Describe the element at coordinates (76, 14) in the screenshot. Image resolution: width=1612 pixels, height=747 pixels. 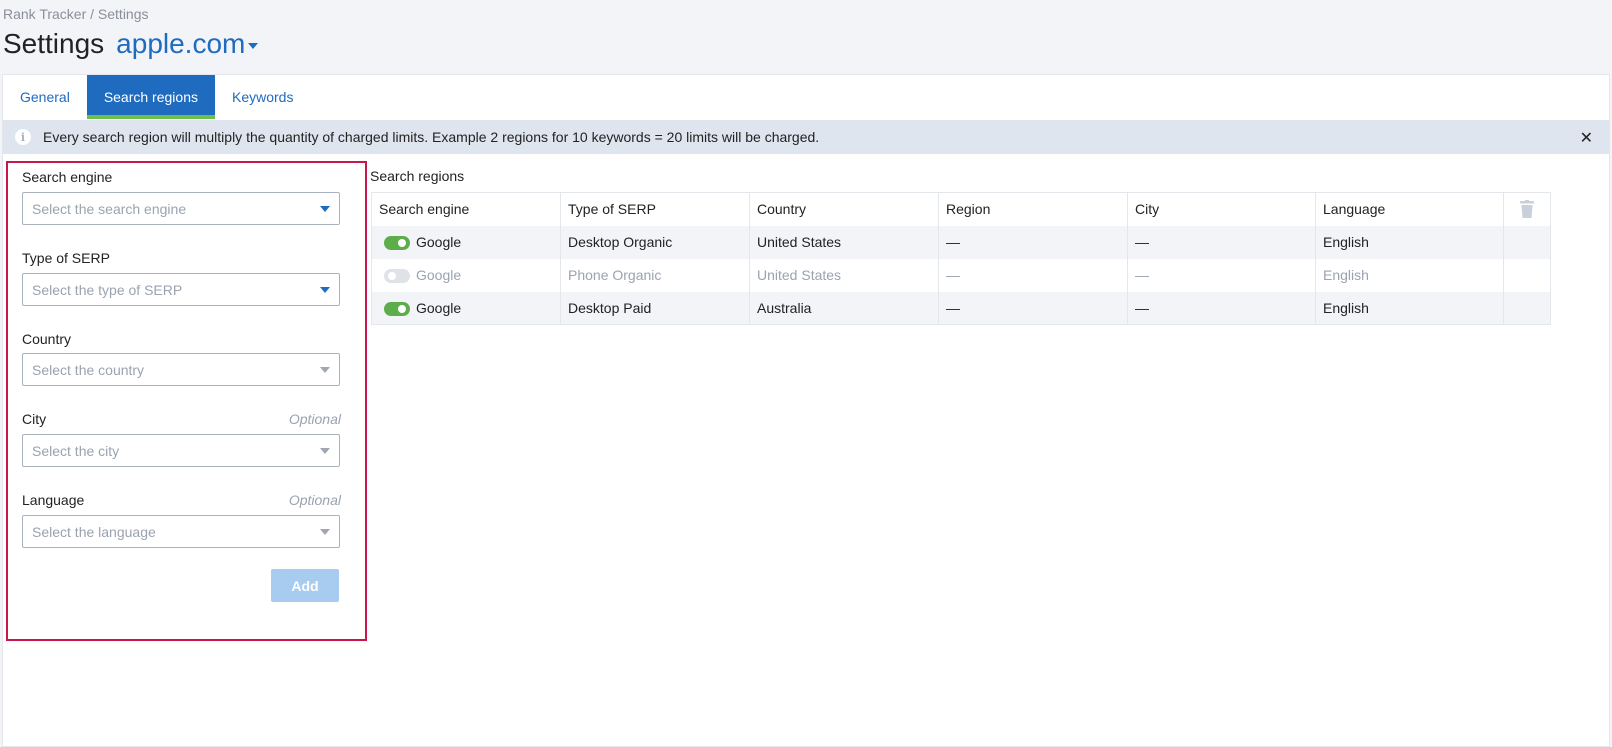
I see `breadcrumb: Rank Tracker / Settings` at that location.